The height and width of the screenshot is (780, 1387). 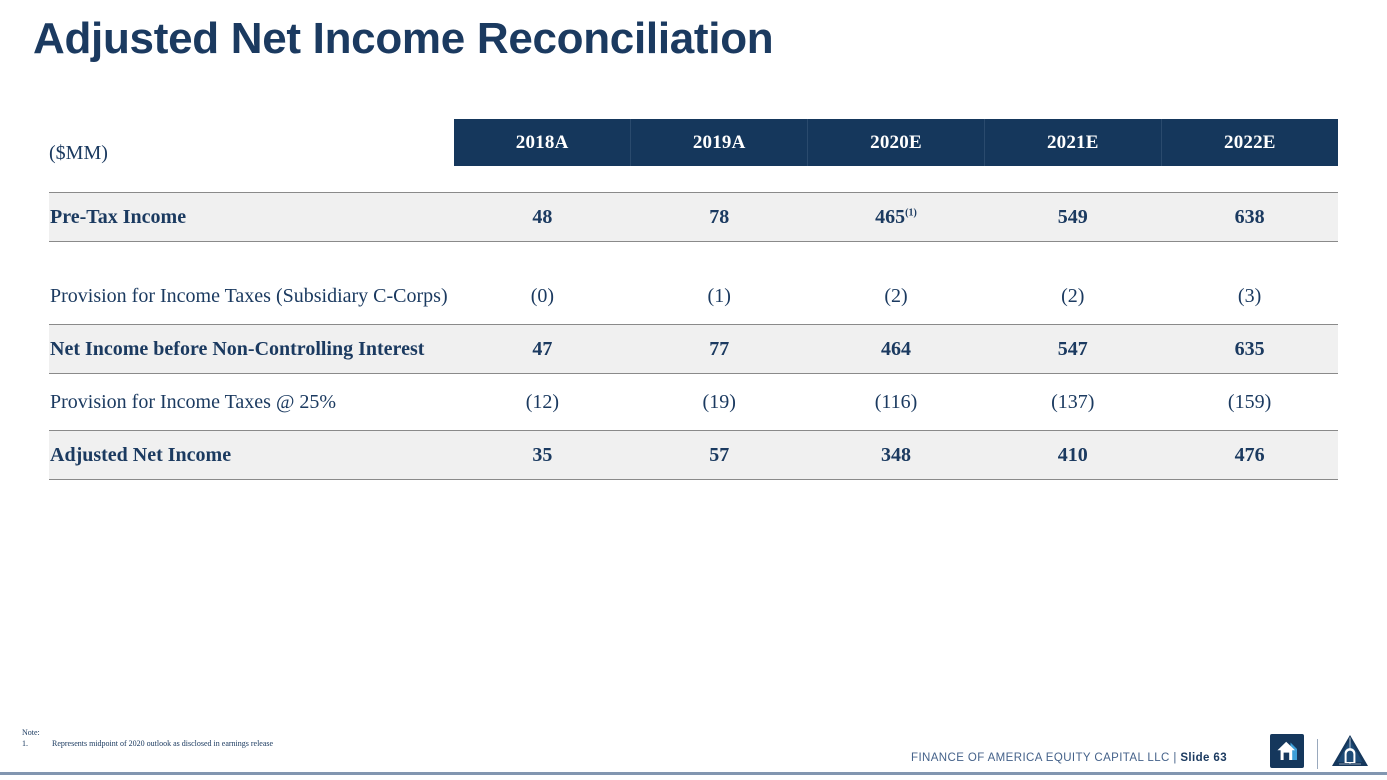 What do you see at coordinates (1073, 296) in the screenshot?
I see `cell-2021e: (2)` at bounding box center [1073, 296].